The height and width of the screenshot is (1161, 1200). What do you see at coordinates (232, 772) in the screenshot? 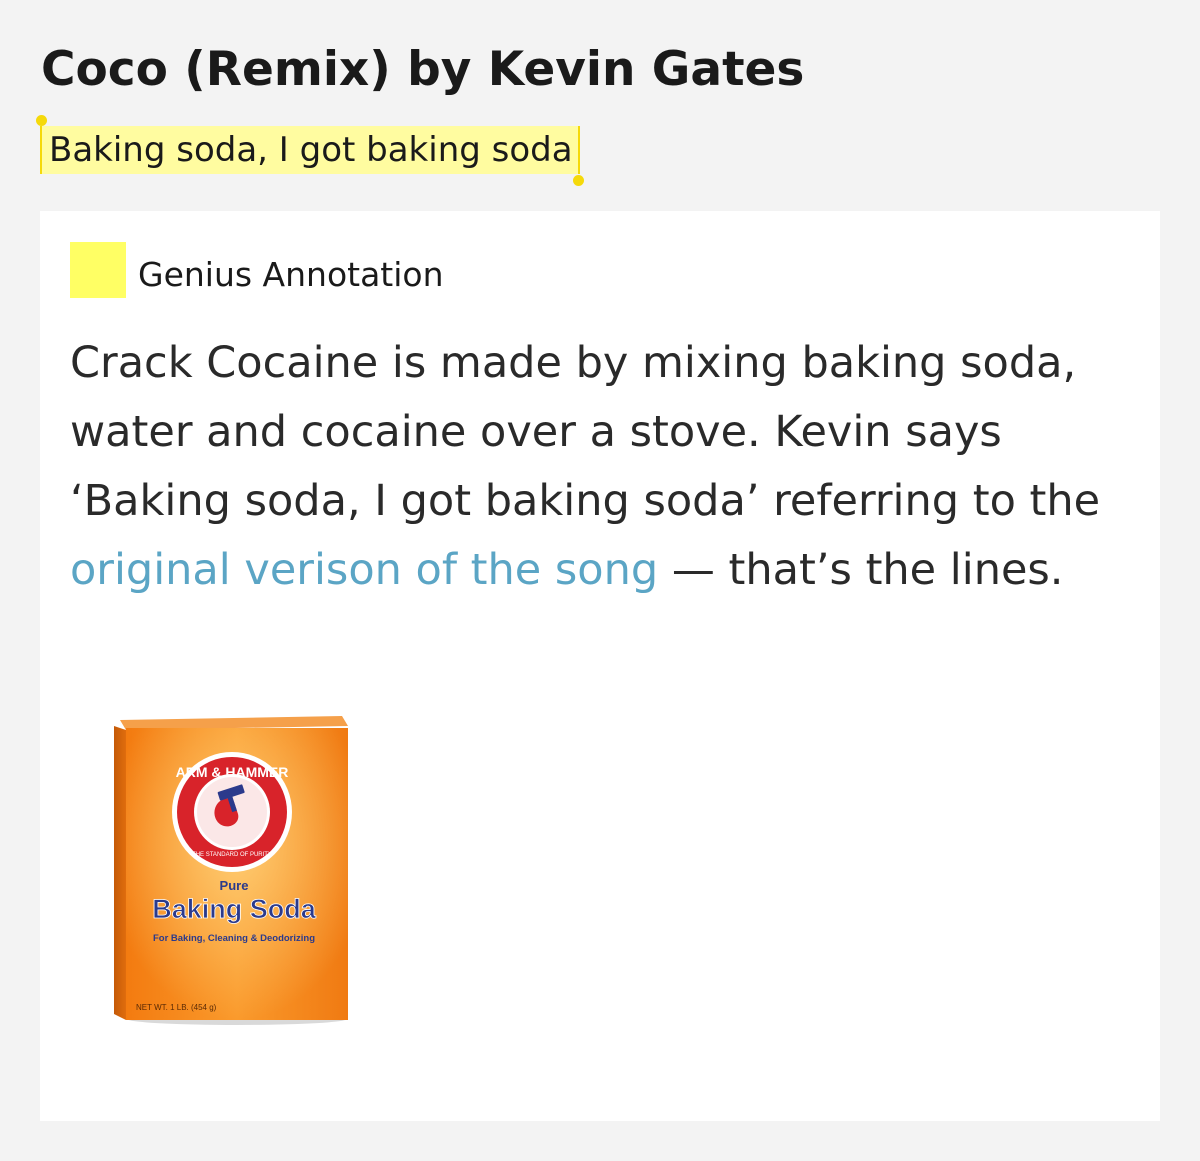
I see `brand-text: ARM & HAMMER` at bounding box center [232, 772].